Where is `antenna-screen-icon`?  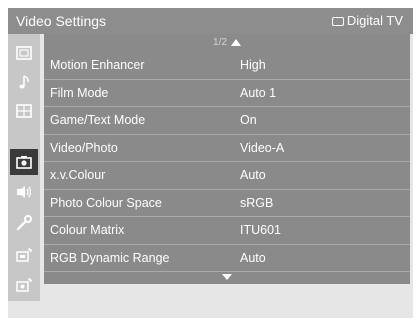
antenna-screen-icon is located at coordinates (24, 254).